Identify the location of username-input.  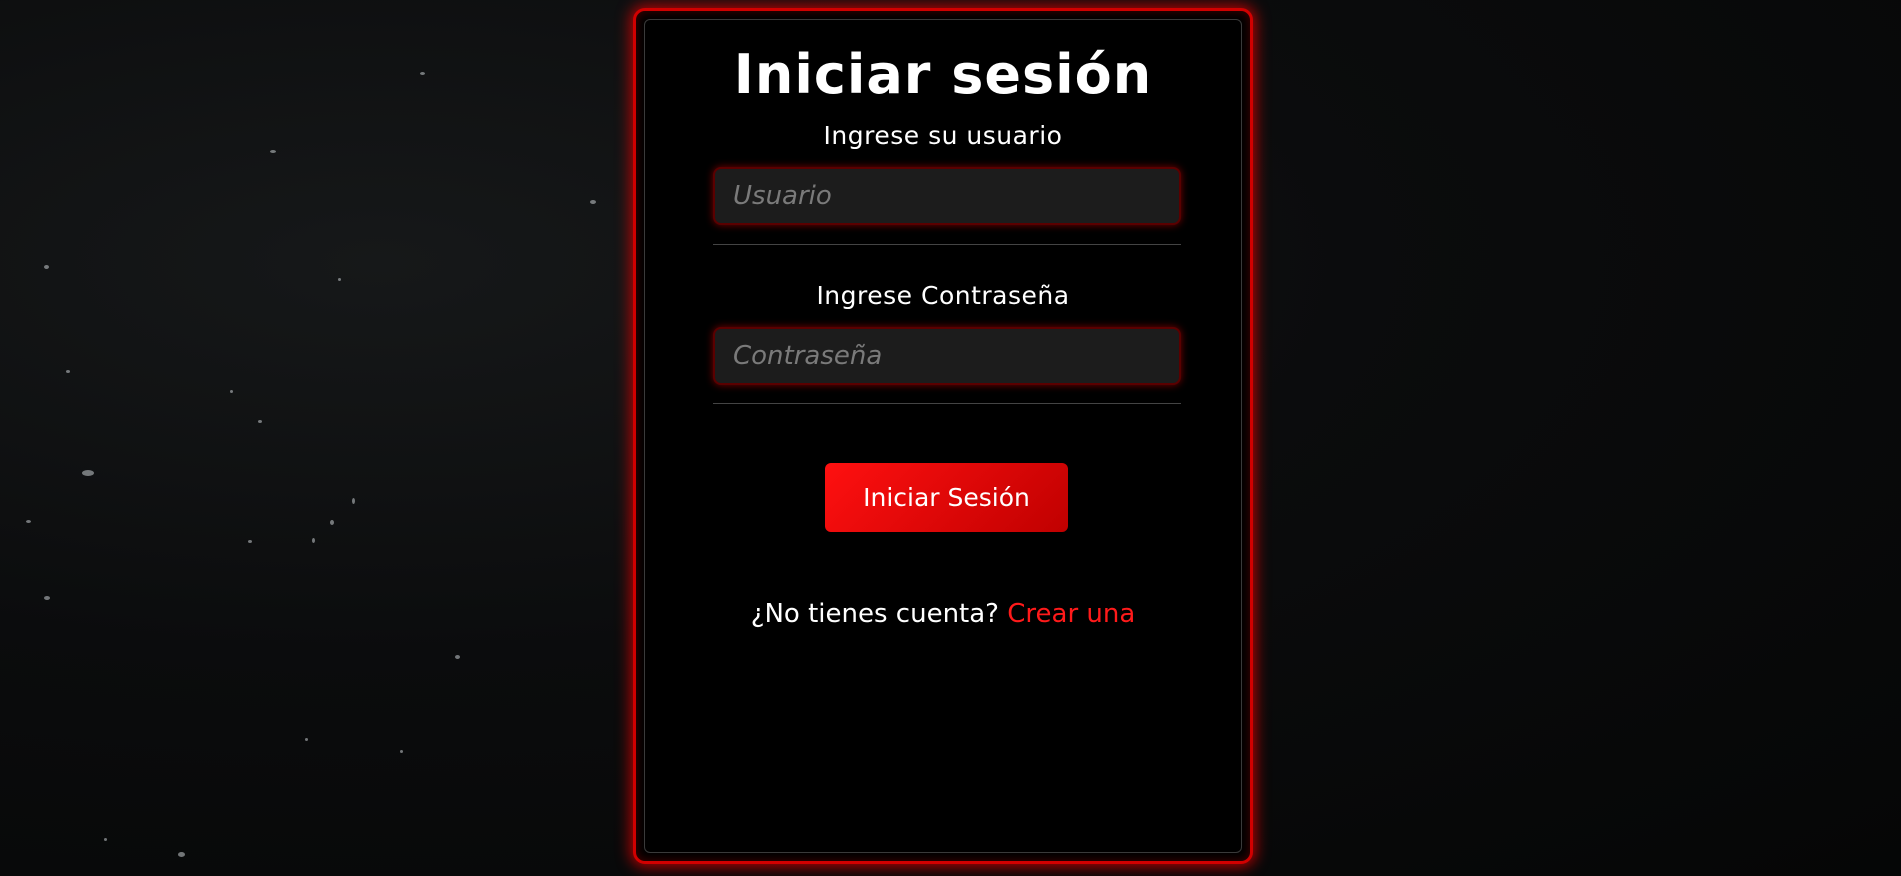
(947, 196).